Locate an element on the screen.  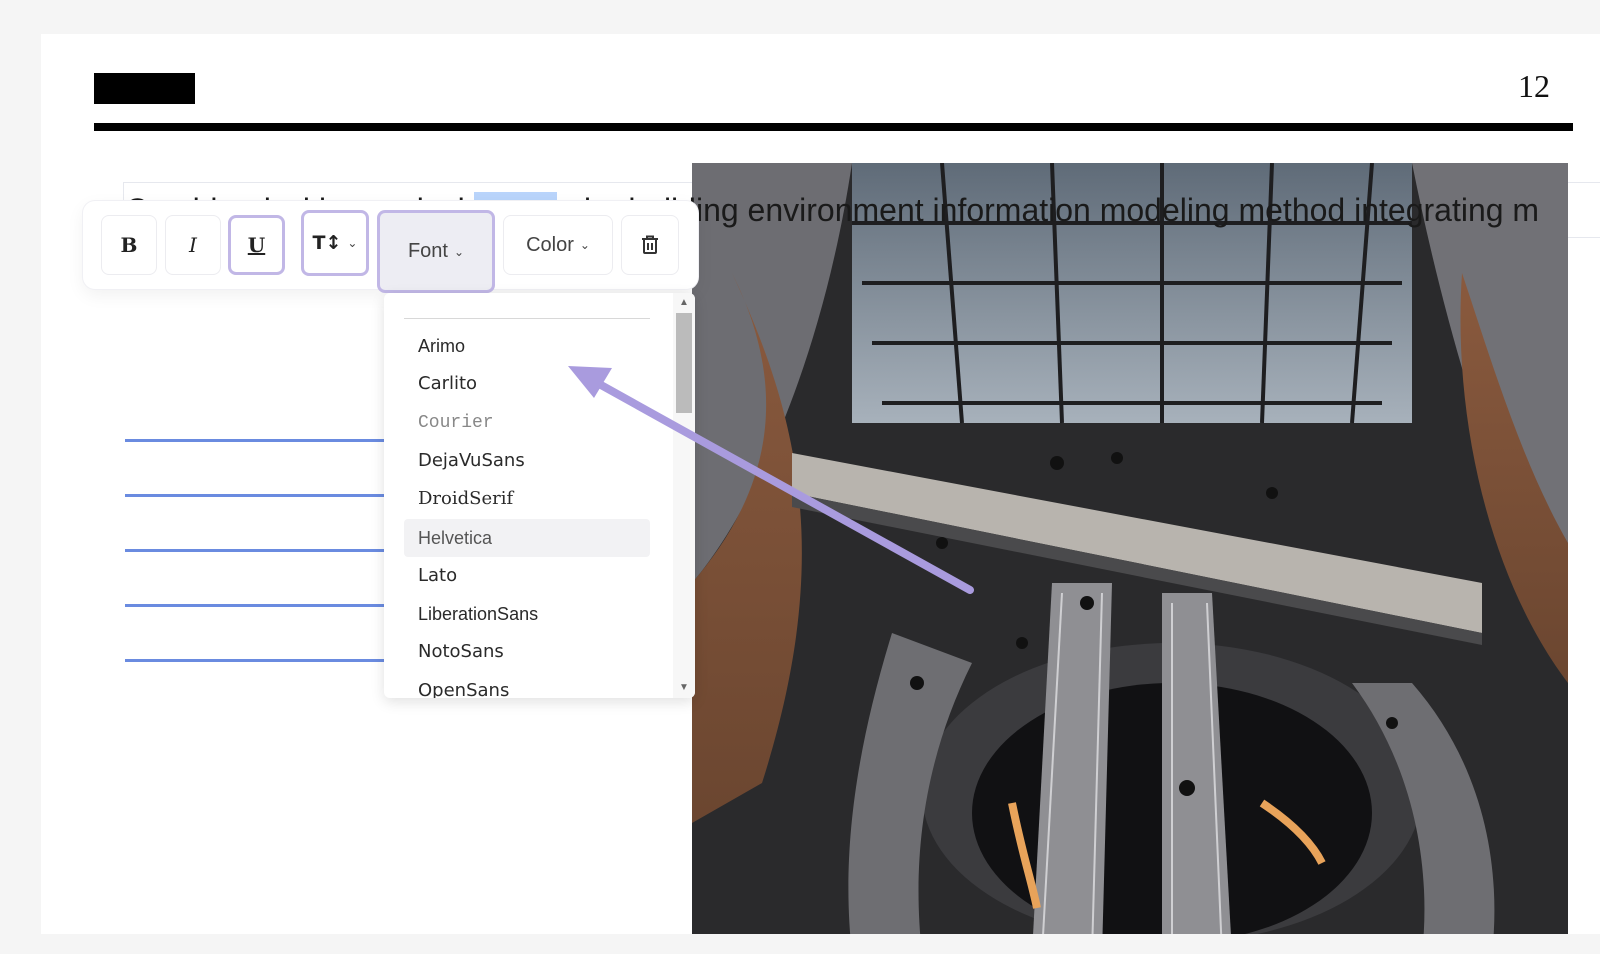
font-size-button: T↕ ⌄ is located at coordinates (335, 243).